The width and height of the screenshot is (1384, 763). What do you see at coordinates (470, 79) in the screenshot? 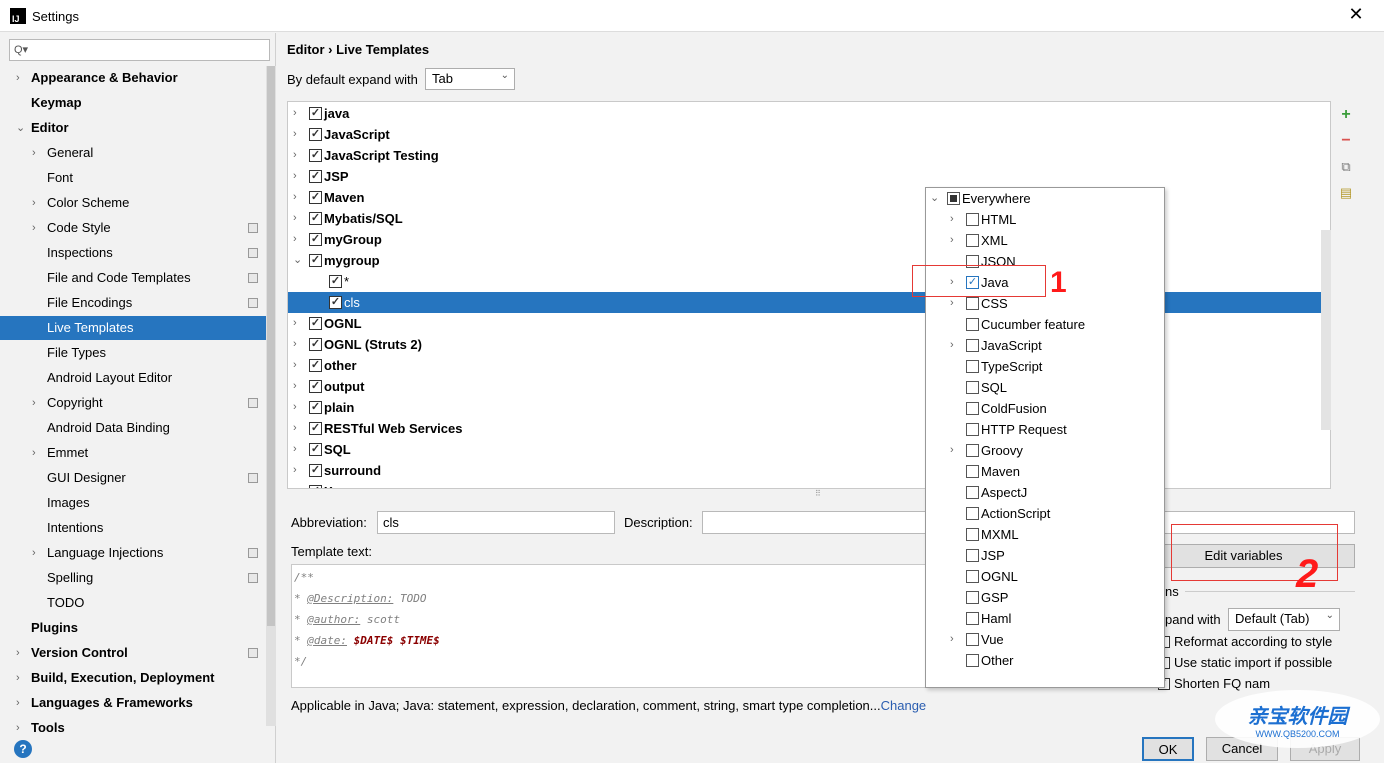
I see `expand-key-select: Tab ⌄` at bounding box center [470, 79].